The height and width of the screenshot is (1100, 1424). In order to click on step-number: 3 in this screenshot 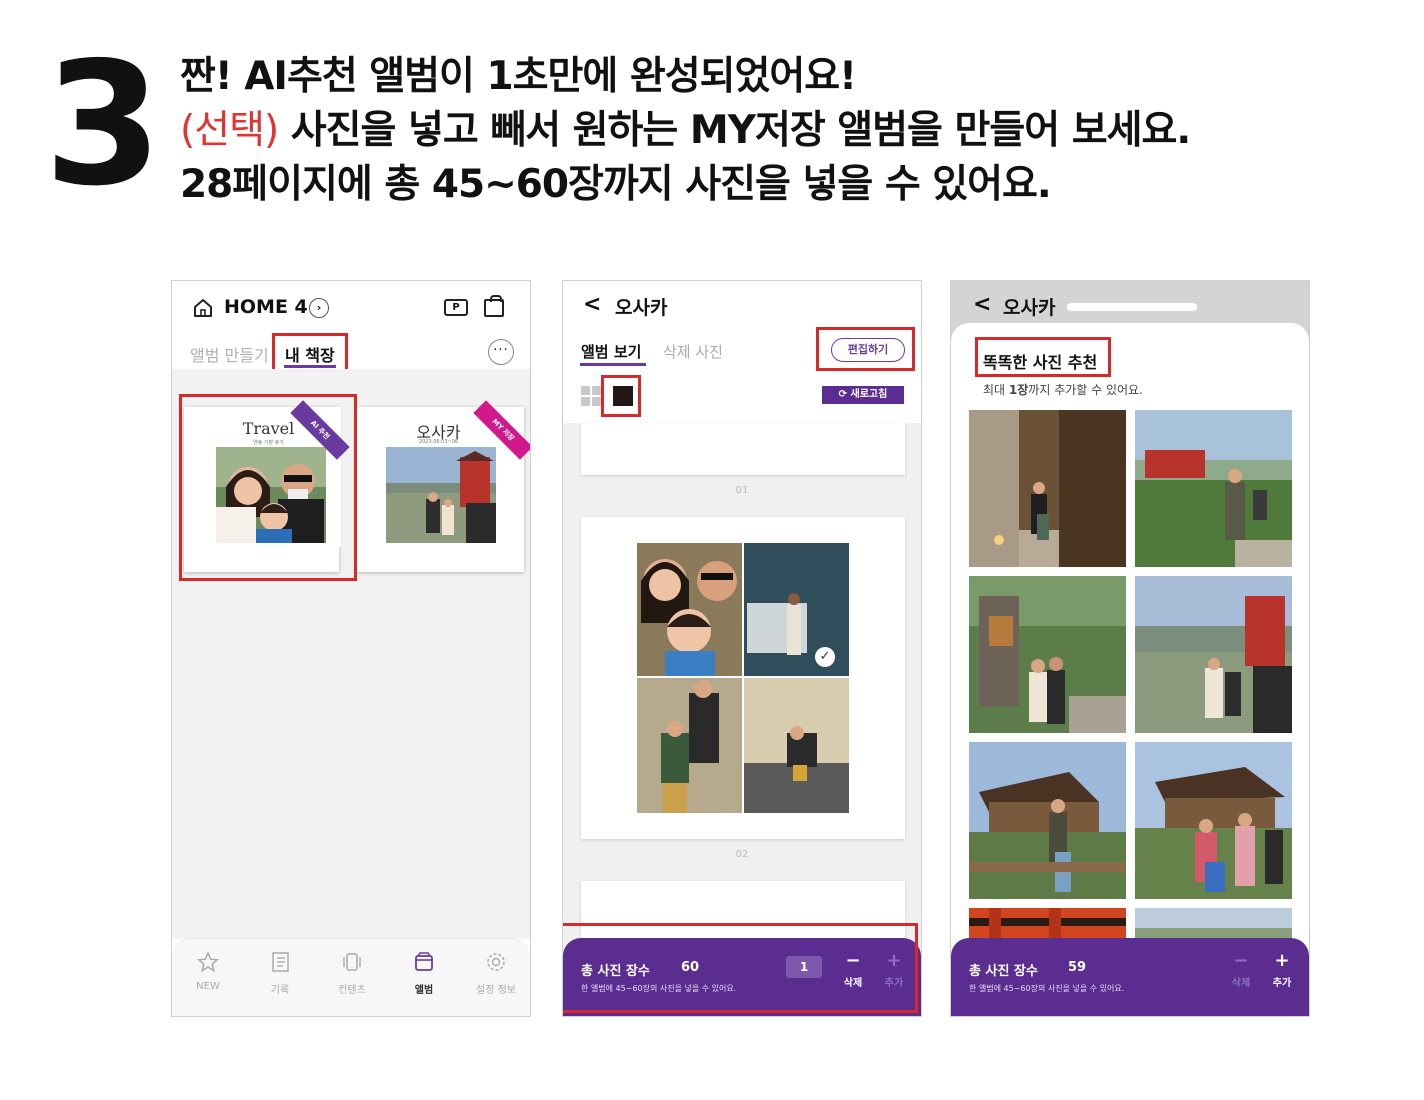, I will do `click(103, 125)`.